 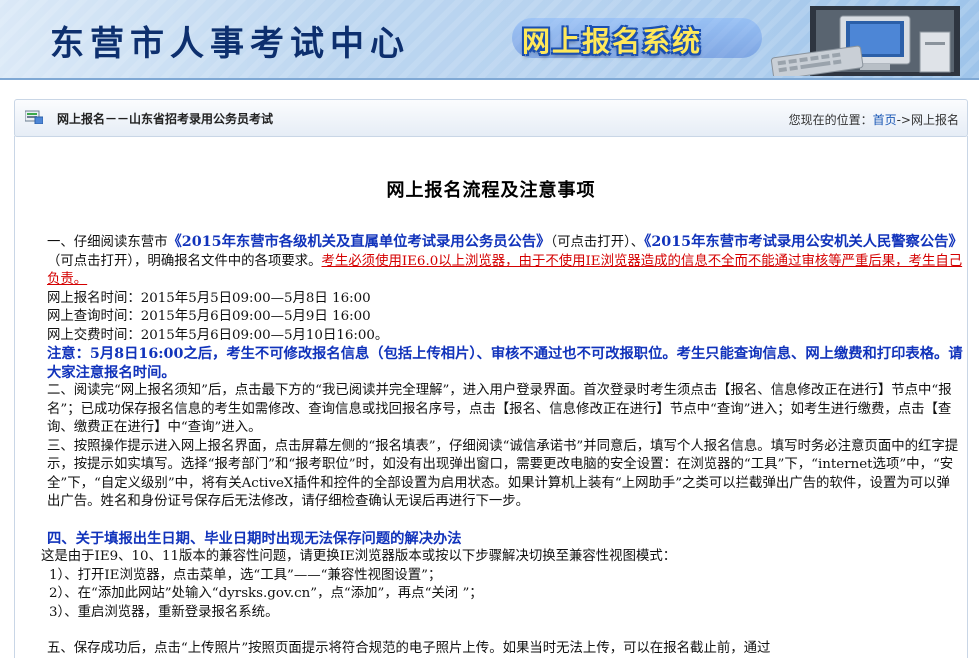 What do you see at coordinates (230, 44) in the screenshot?
I see `site-title: 东营市人事考试中心` at bounding box center [230, 44].